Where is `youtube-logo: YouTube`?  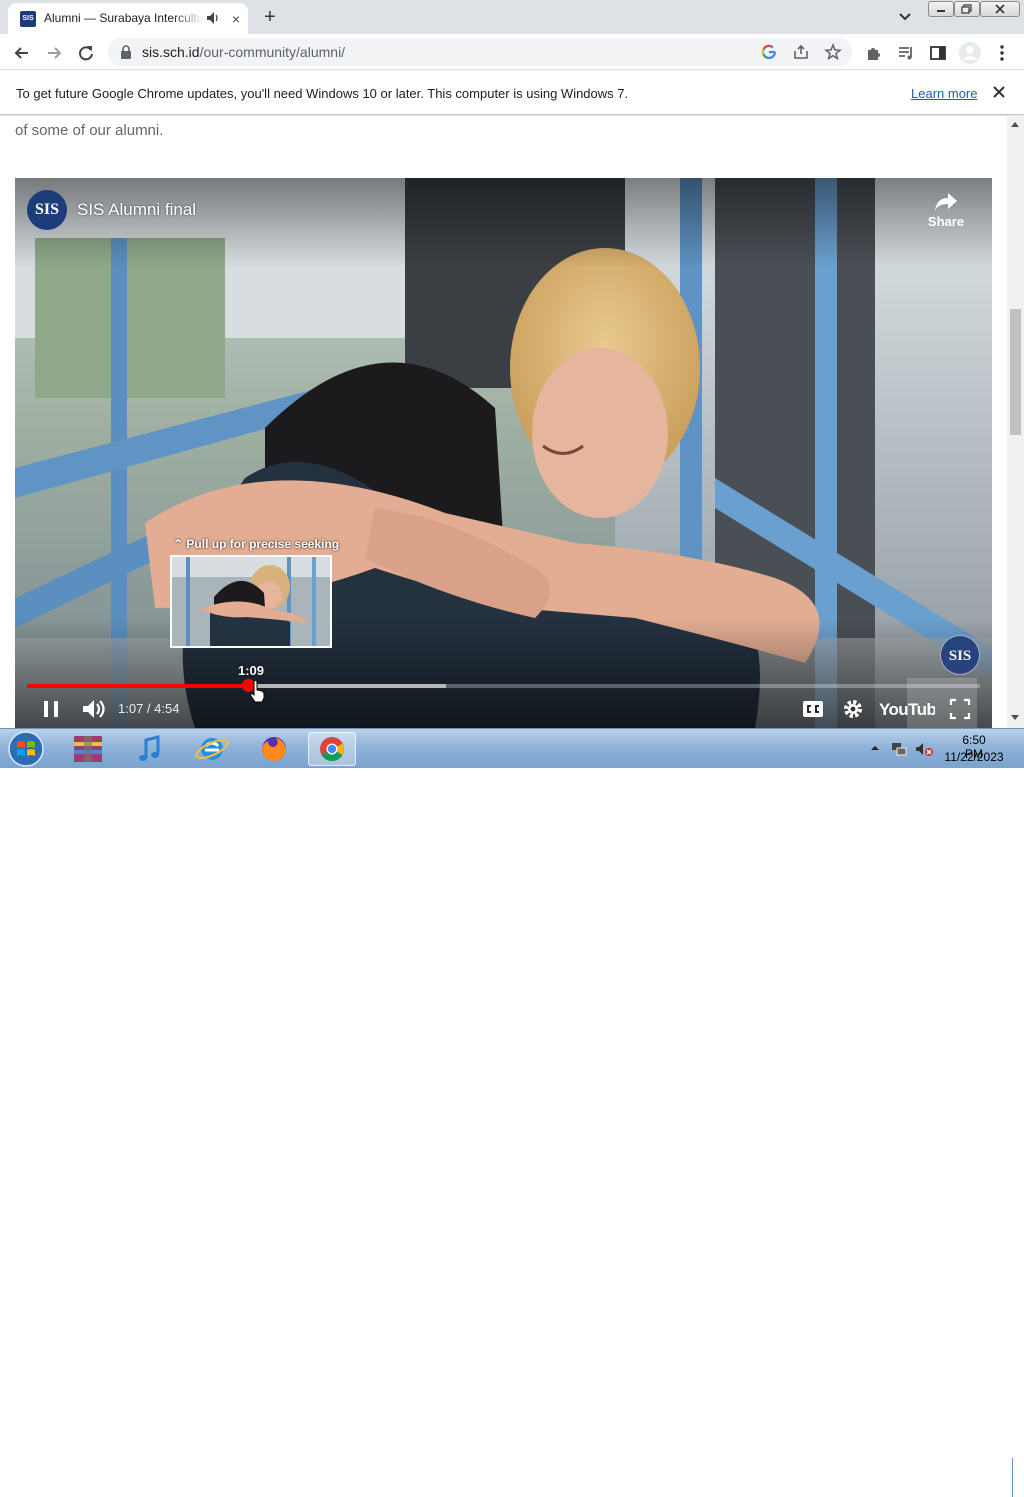
youtube-logo: YouTube is located at coordinates (907, 709).